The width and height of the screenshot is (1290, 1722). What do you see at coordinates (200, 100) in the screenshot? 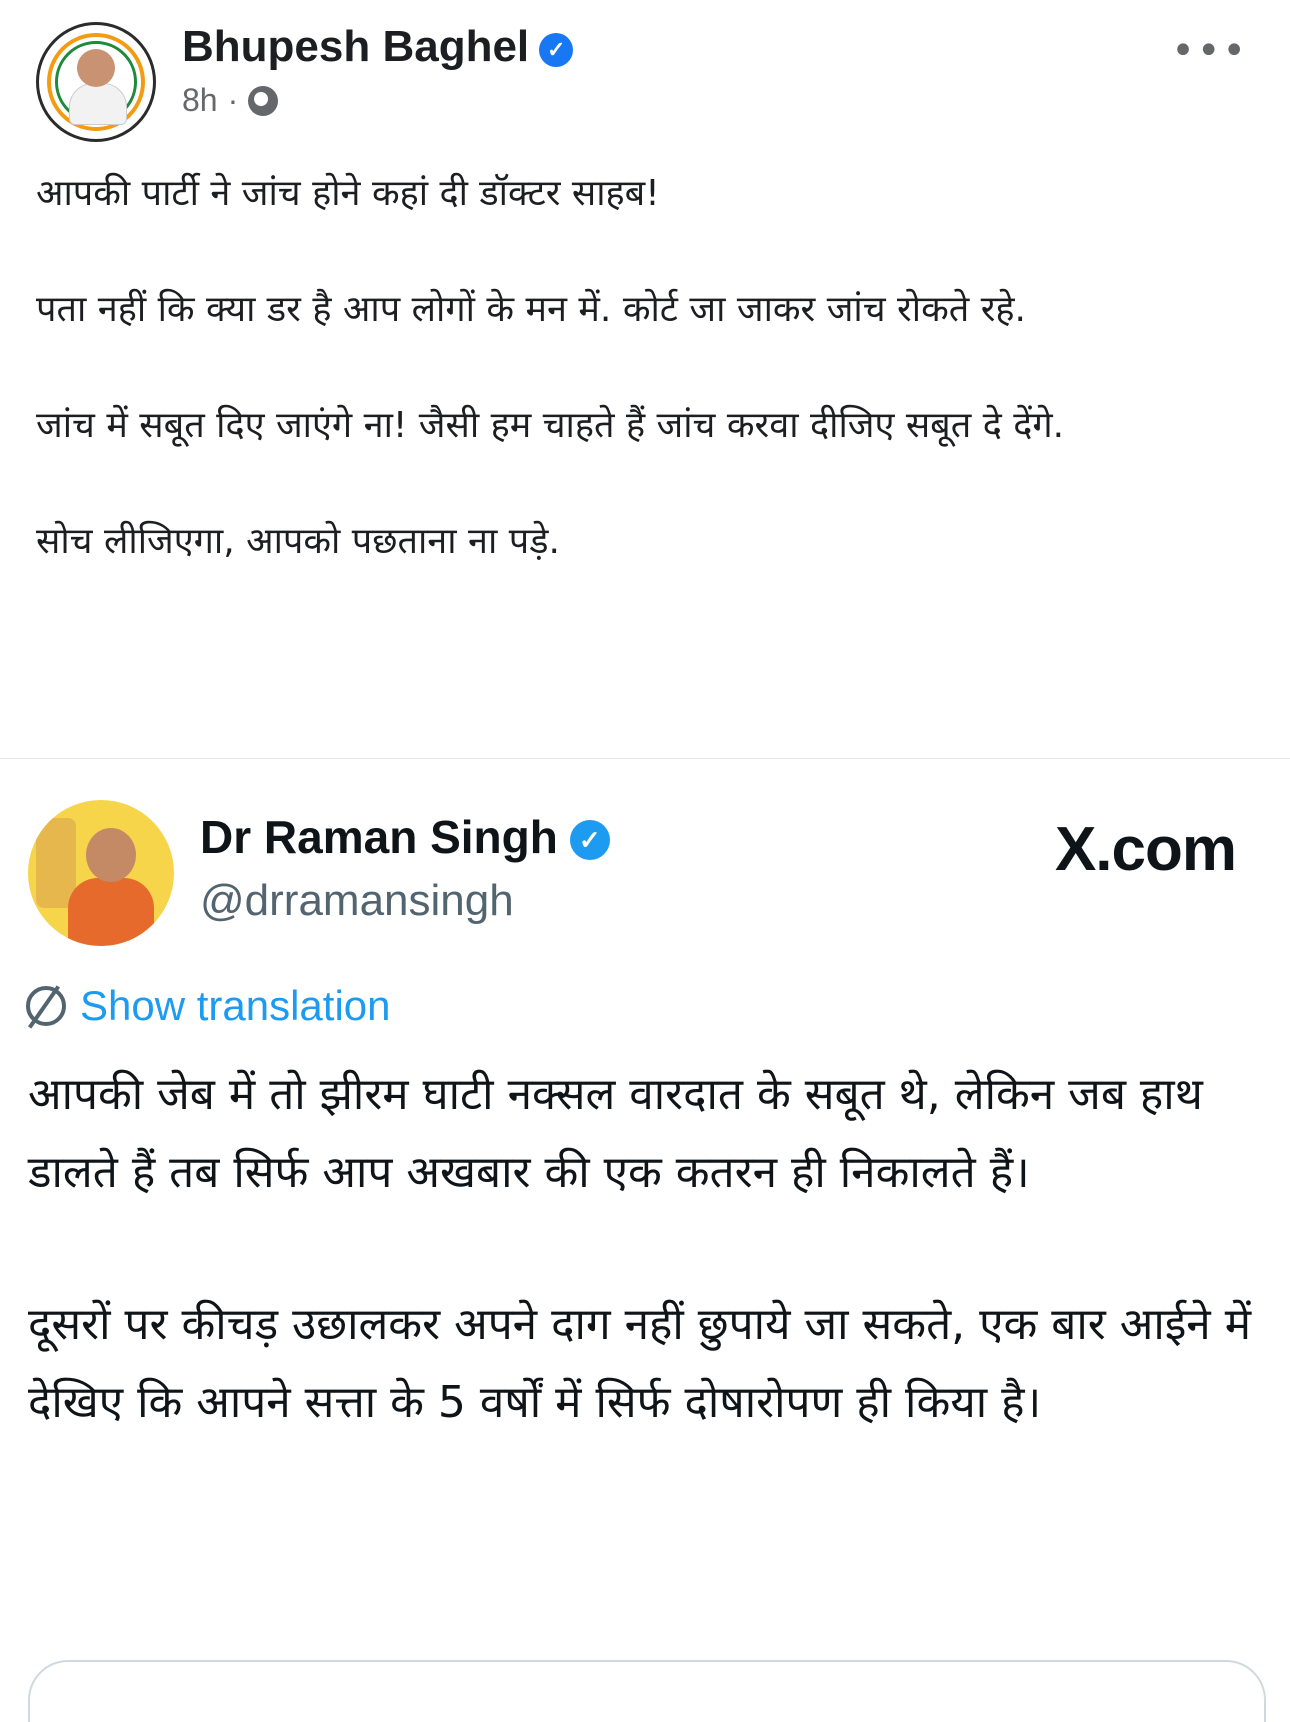
I see `post-time: 8h` at bounding box center [200, 100].